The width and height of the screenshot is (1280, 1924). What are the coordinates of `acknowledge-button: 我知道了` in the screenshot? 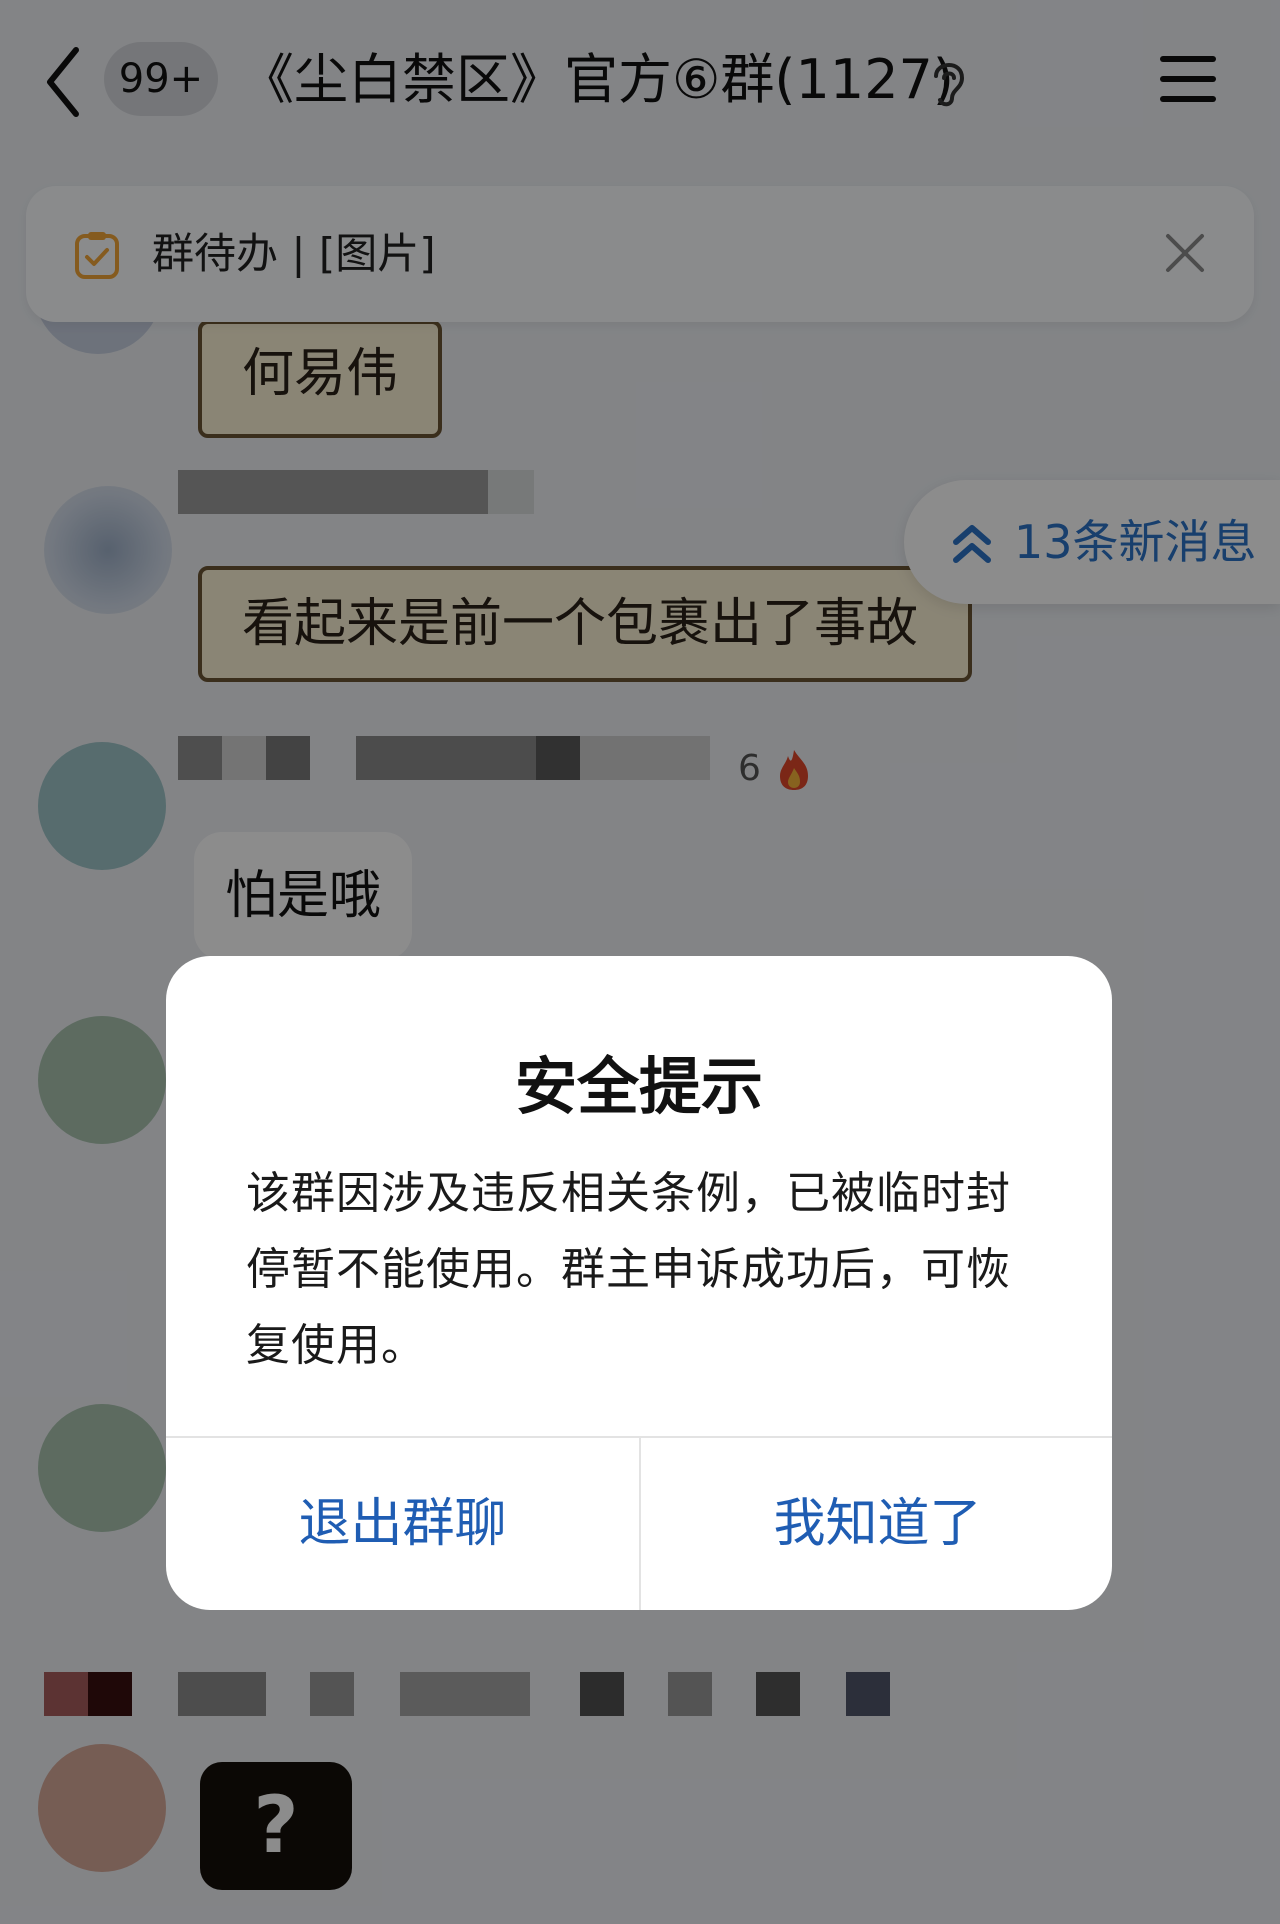 It's located at (876, 1524).